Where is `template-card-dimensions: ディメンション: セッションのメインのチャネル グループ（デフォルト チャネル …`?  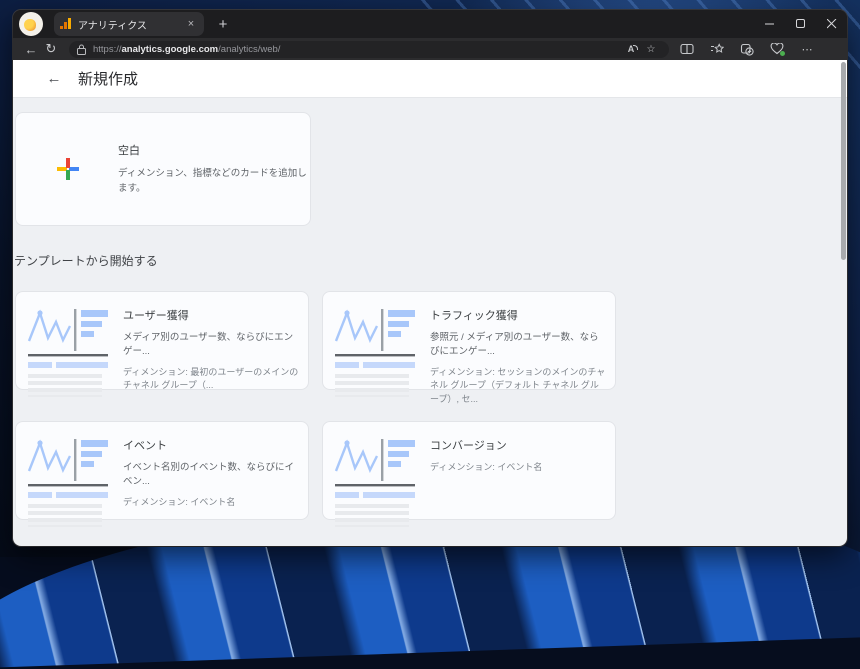 template-card-dimensions: ディメンション: セッションのメインのチャネル グループ（デフォルト チャネル … is located at coordinates (518, 386).